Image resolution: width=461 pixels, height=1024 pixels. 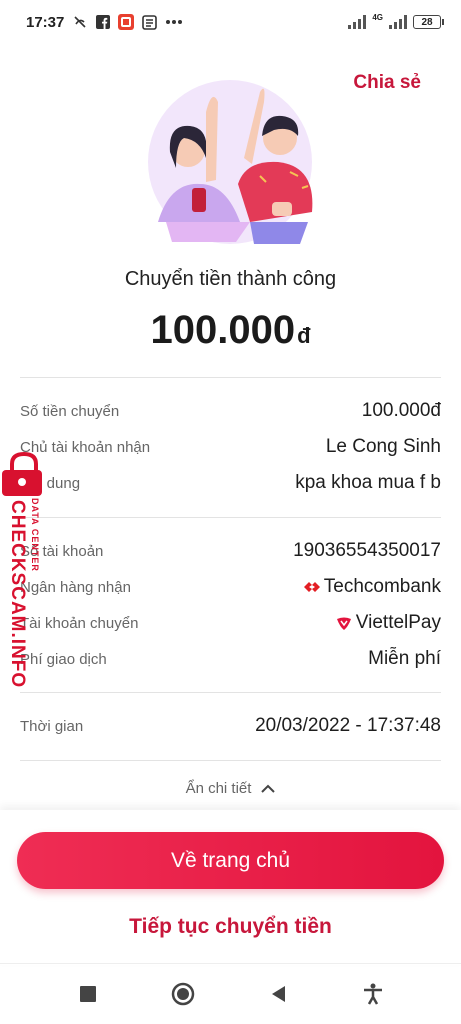 I want to click on transfer-amount: 100.000đ, so click(x=230, y=330).